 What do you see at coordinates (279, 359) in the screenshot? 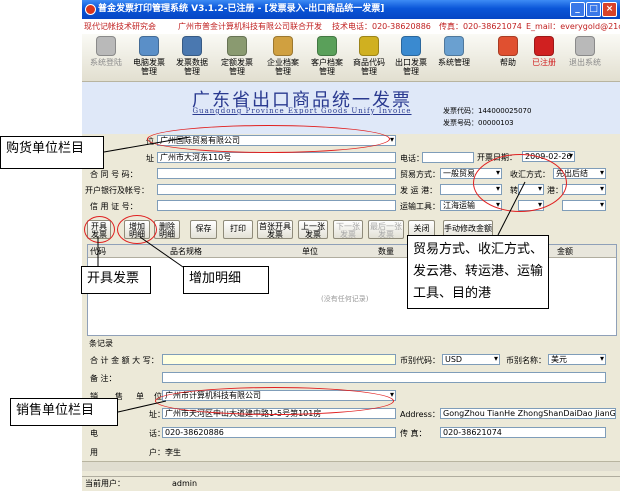
I see `total-field` at bounding box center [279, 359].